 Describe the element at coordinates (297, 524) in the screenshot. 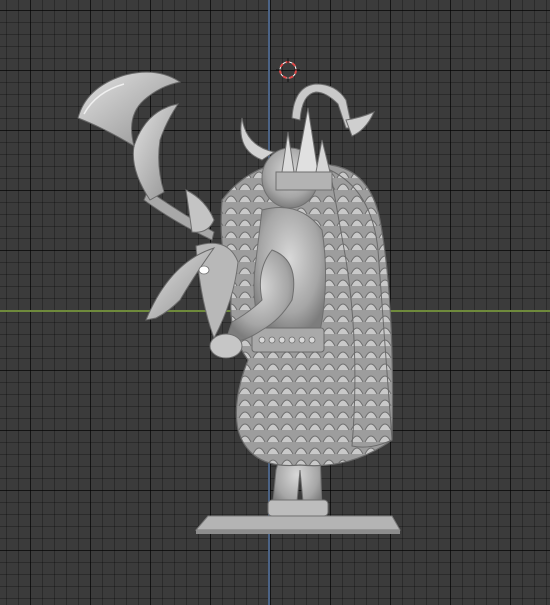

I see `model-base` at that location.